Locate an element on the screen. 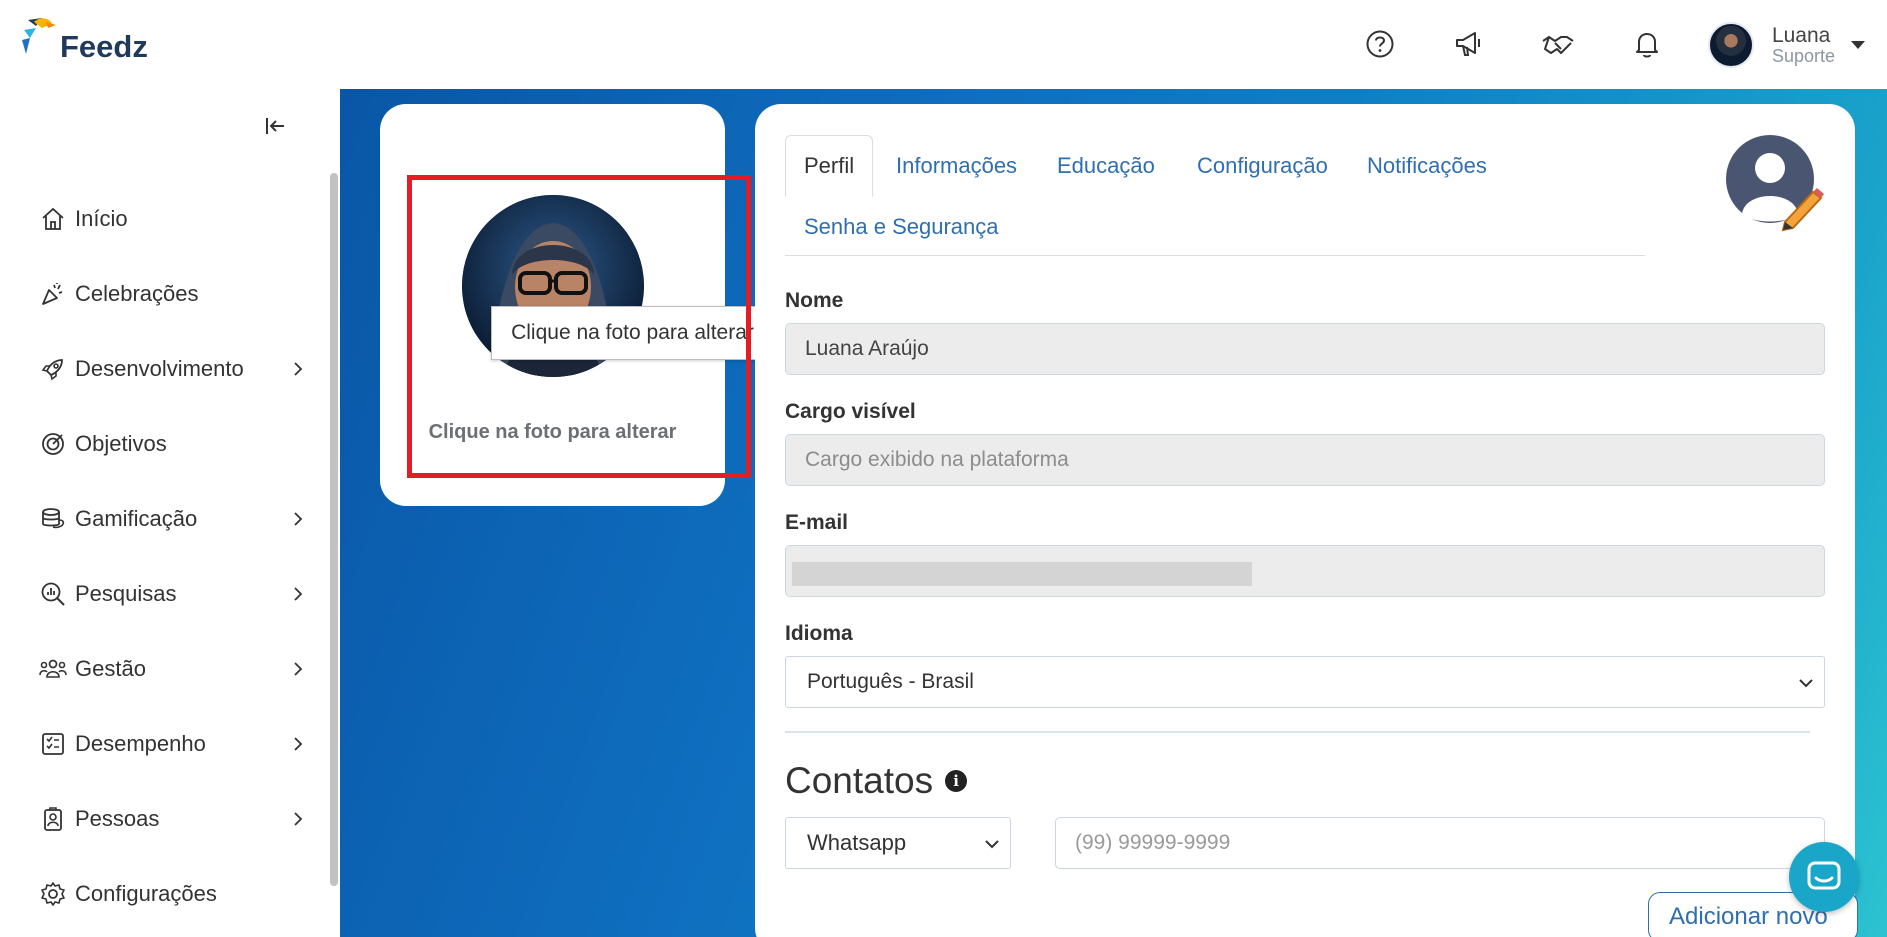 This screenshot has height=937, width=1887. party-icon is located at coordinates (53, 294).